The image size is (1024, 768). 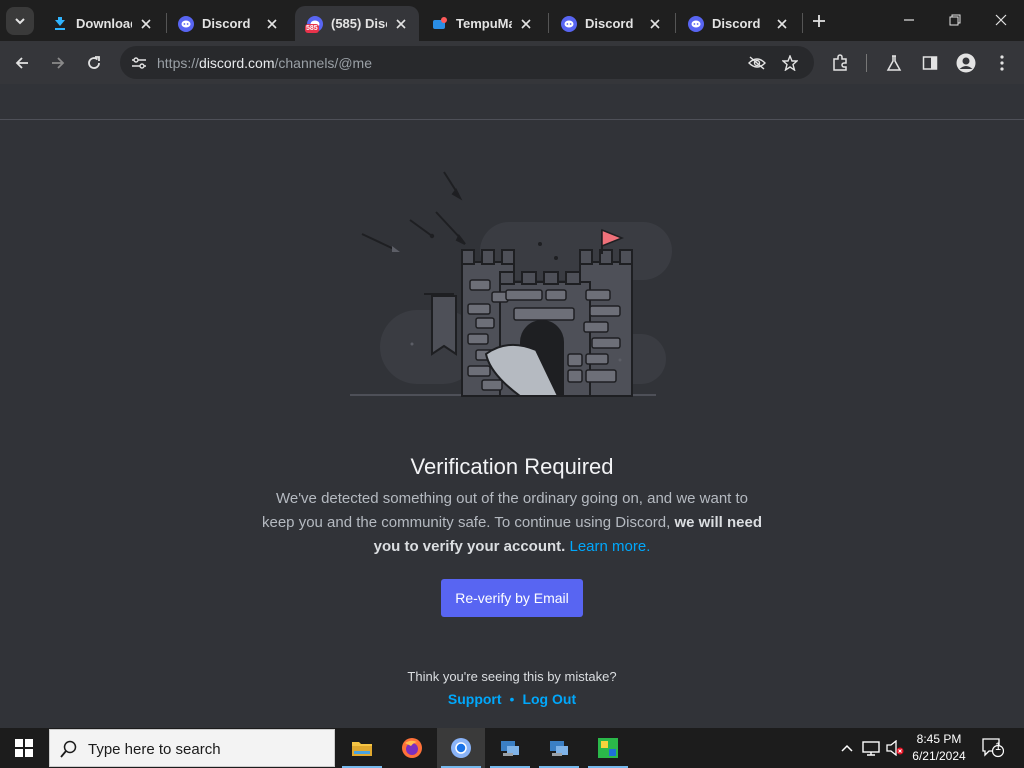 I want to click on windows-logo-icon, so click(x=24, y=748).